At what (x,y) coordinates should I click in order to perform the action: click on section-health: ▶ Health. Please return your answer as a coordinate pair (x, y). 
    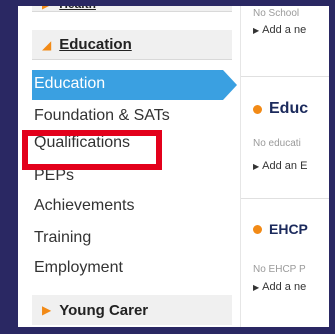
    Looking at the image, I should click on (132, 6).